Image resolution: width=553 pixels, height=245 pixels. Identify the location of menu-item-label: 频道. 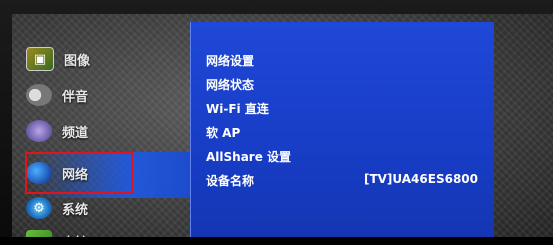
(75, 133).